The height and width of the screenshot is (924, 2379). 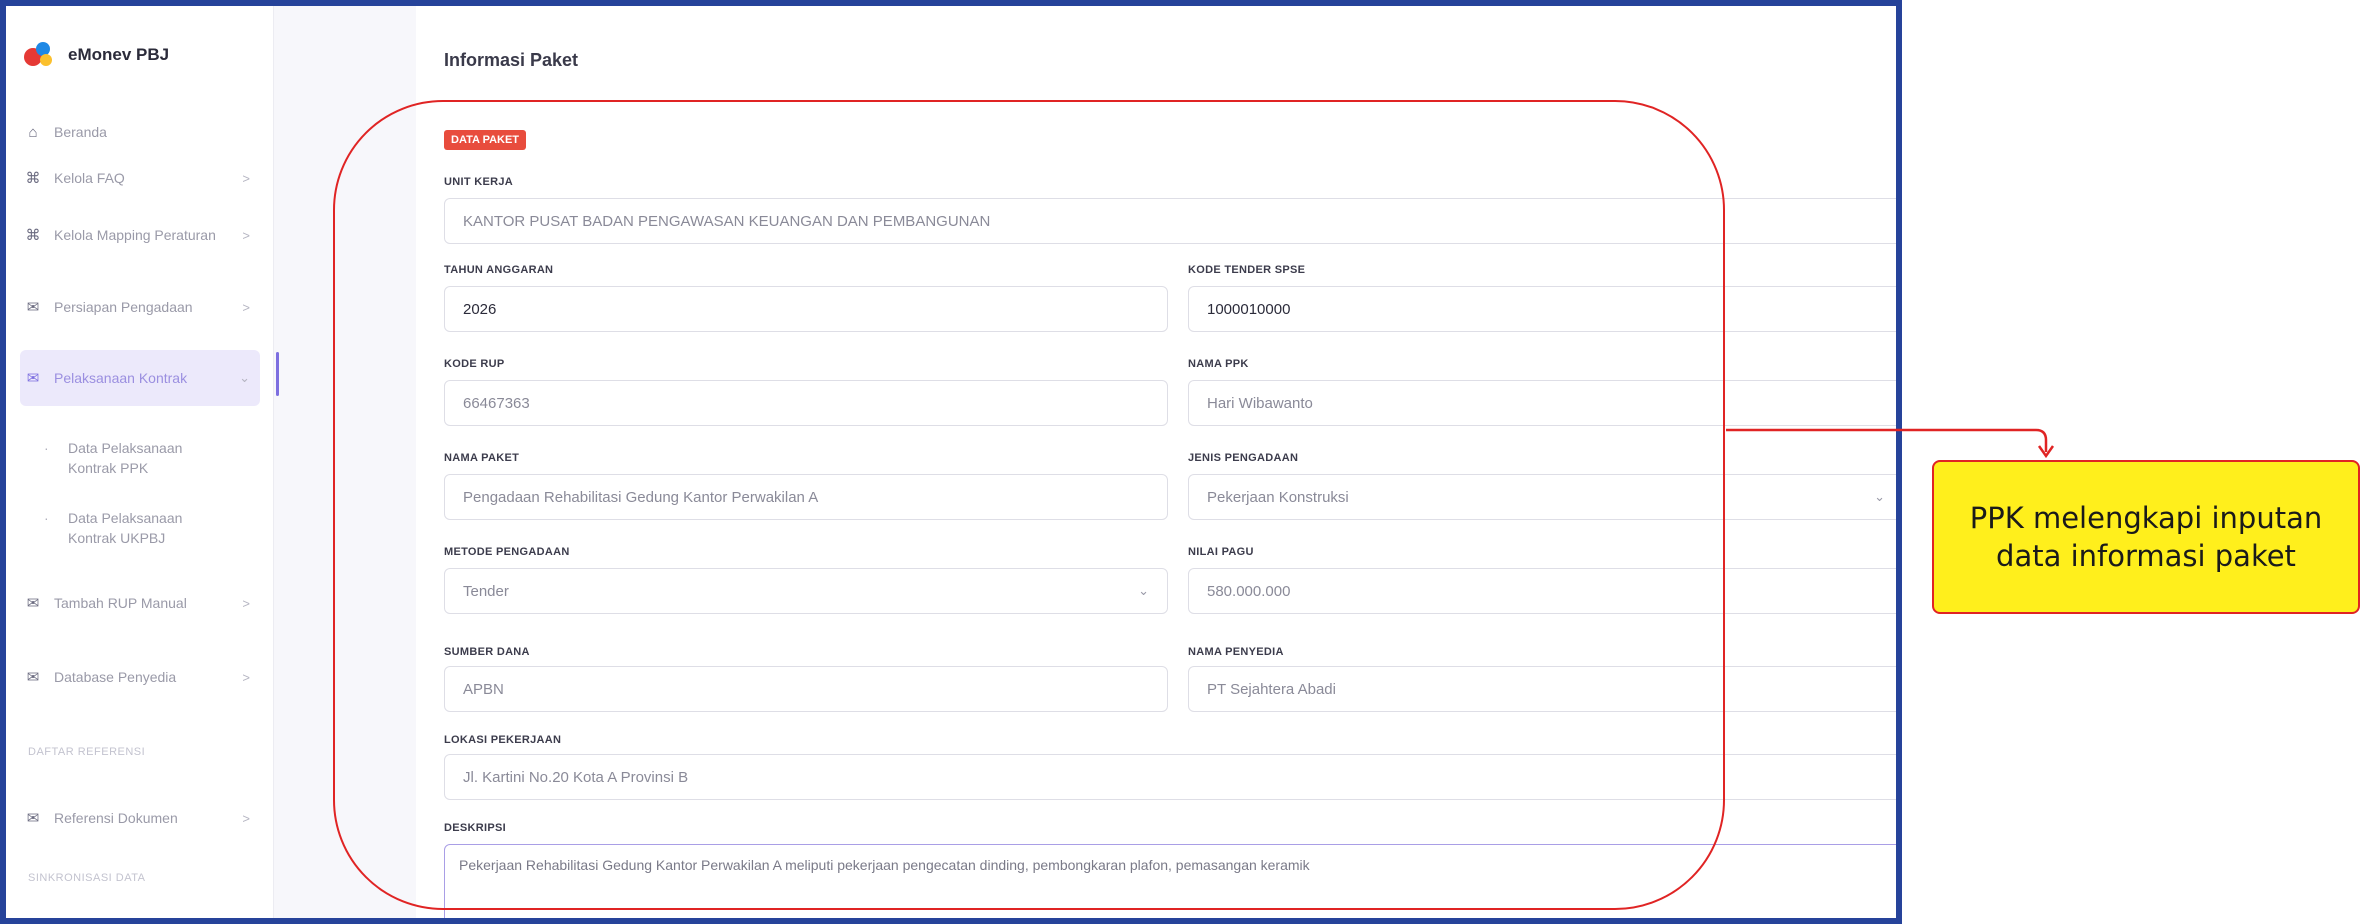 What do you see at coordinates (277, 374) in the screenshot?
I see `active-indicator` at bounding box center [277, 374].